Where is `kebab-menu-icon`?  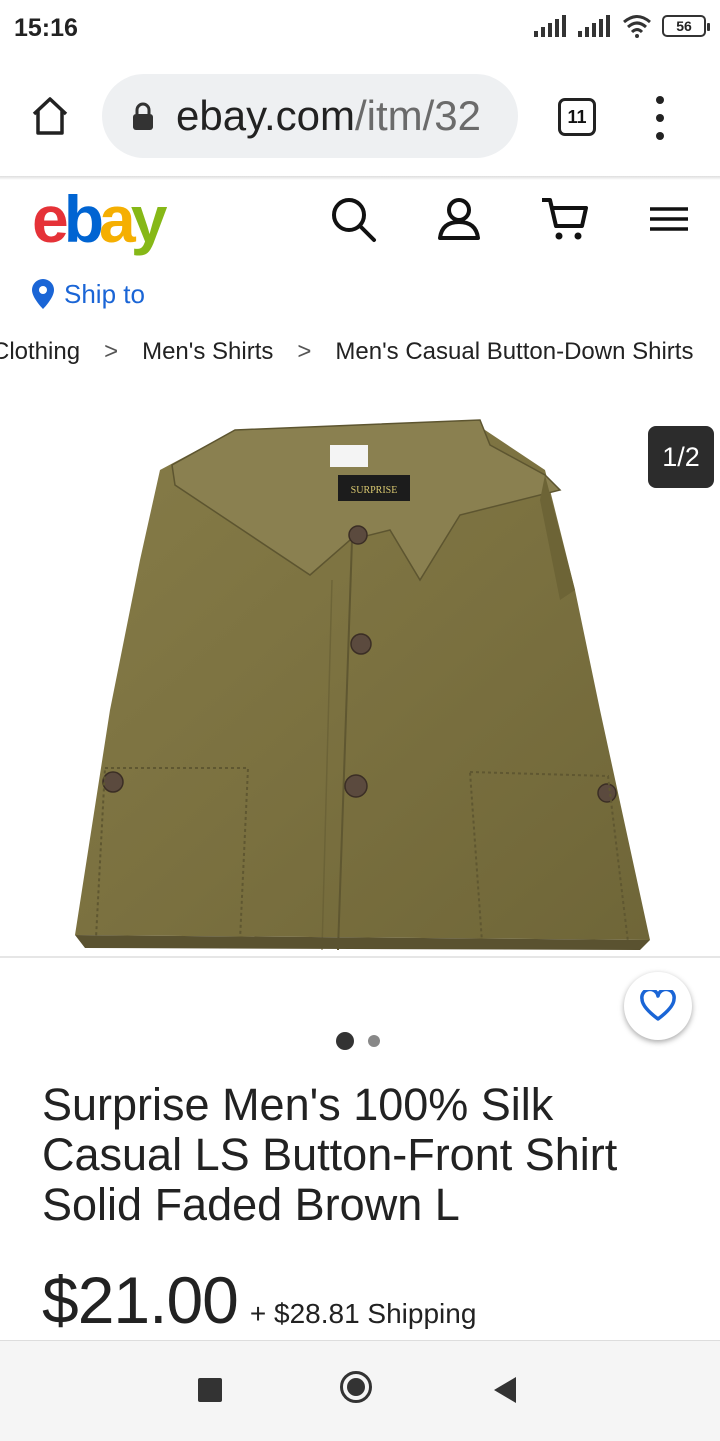 kebab-menu-icon is located at coordinates (660, 118).